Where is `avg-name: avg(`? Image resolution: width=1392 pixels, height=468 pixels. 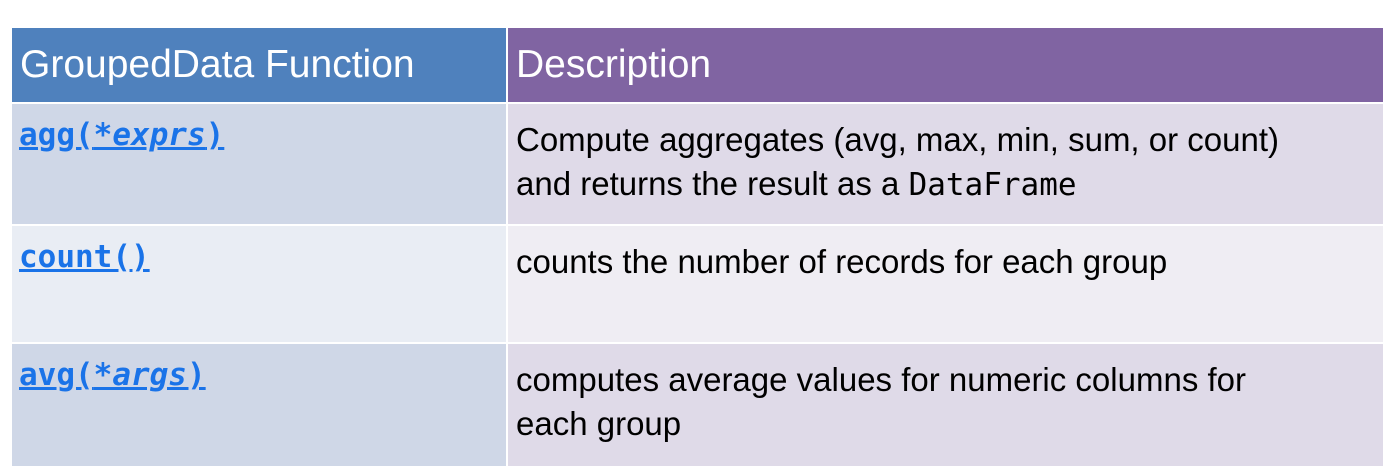
avg-name: avg( is located at coordinates (56, 375).